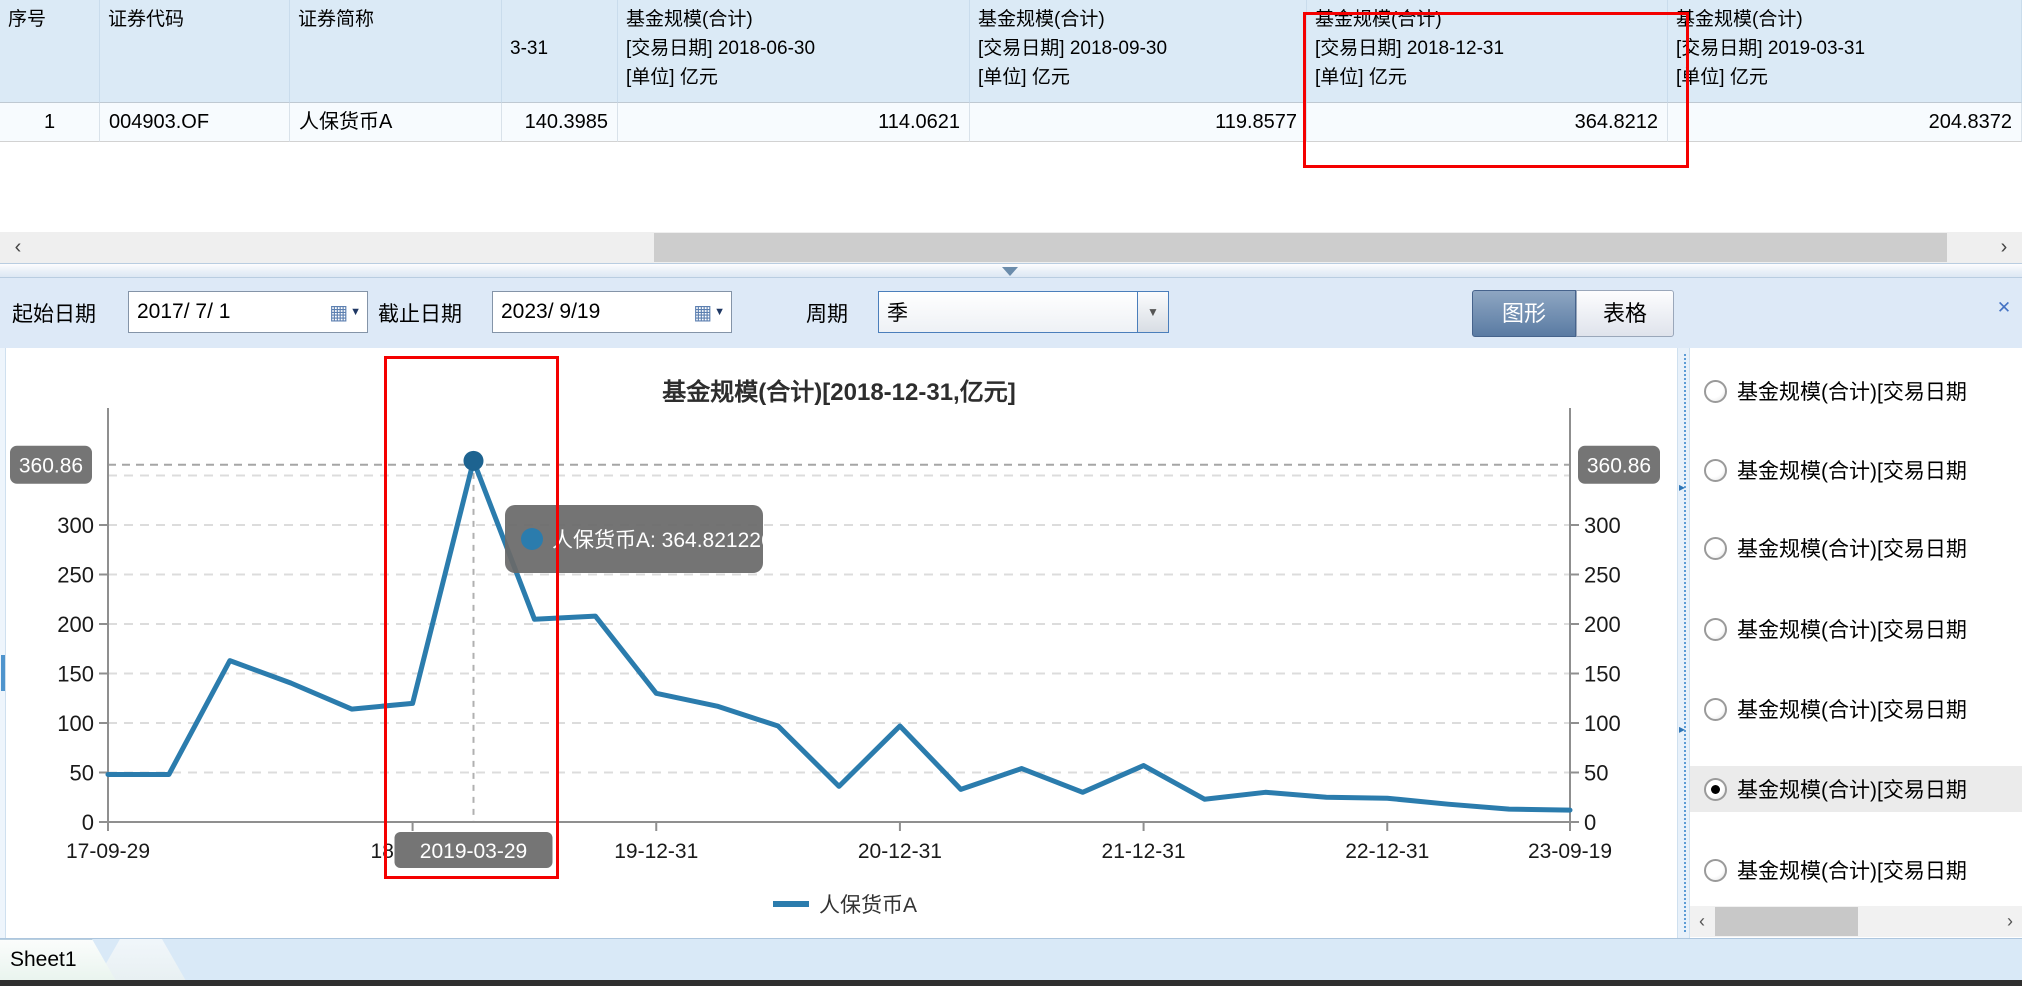 This screenshot has height=986, width=2022. What do you see at coordinates (1387, 851) in the screenshot?
I see `x-tick-label: 22-12-31` at bounding box center [1387, 851].